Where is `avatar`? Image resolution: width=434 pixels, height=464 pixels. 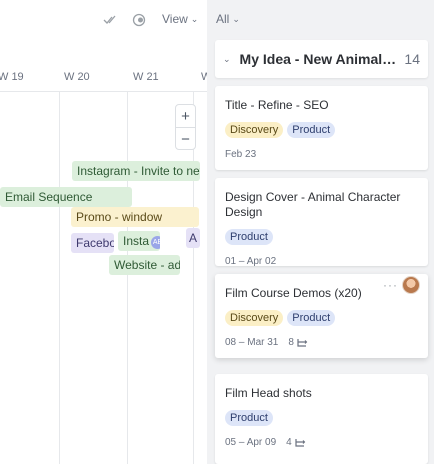 avatar is located at coordinates (411, 285).